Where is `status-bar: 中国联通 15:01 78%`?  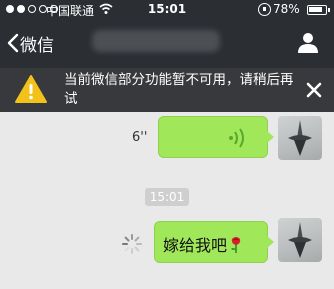 status-bar: 中国联通 15:01 78% is located at coordinates (167, 10).